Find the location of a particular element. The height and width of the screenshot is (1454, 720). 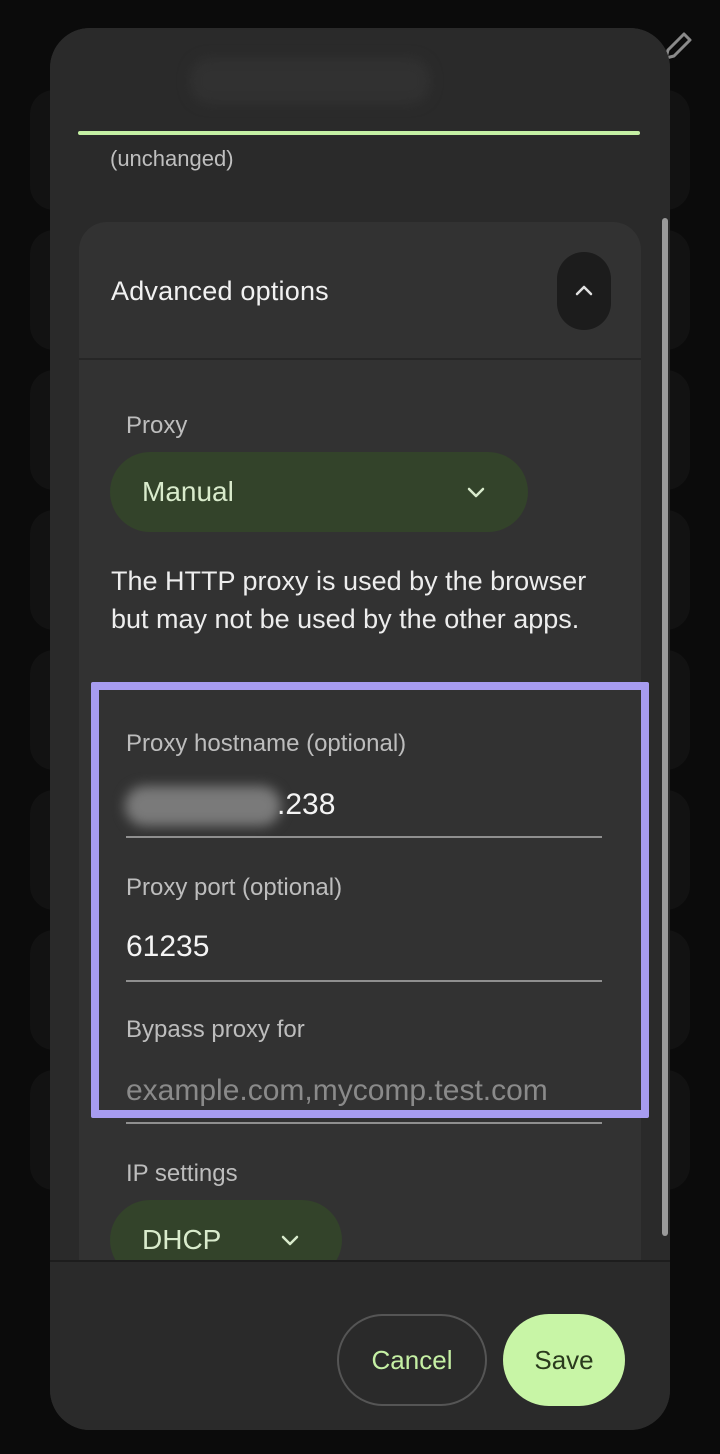

scrollbar is located at coordinates (665, 727).